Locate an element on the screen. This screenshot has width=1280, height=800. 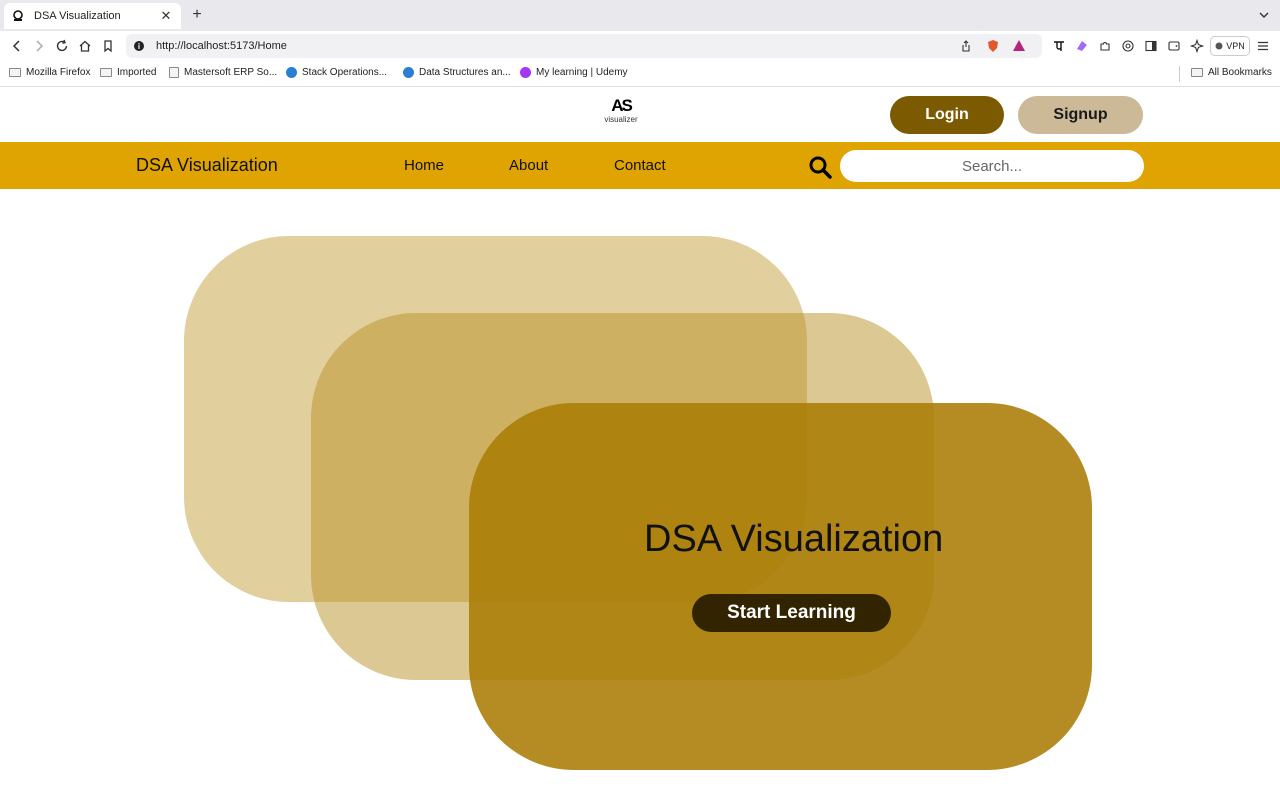
signup-button: Signup is located at coordinates (1080, 115).